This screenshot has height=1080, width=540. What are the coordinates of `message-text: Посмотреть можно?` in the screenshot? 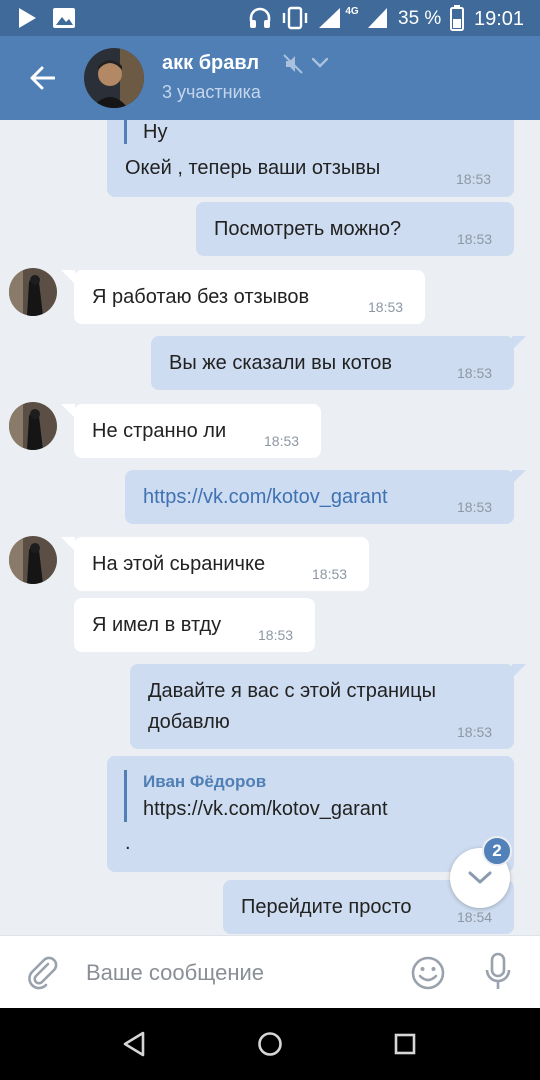 It's located at (308, 229).